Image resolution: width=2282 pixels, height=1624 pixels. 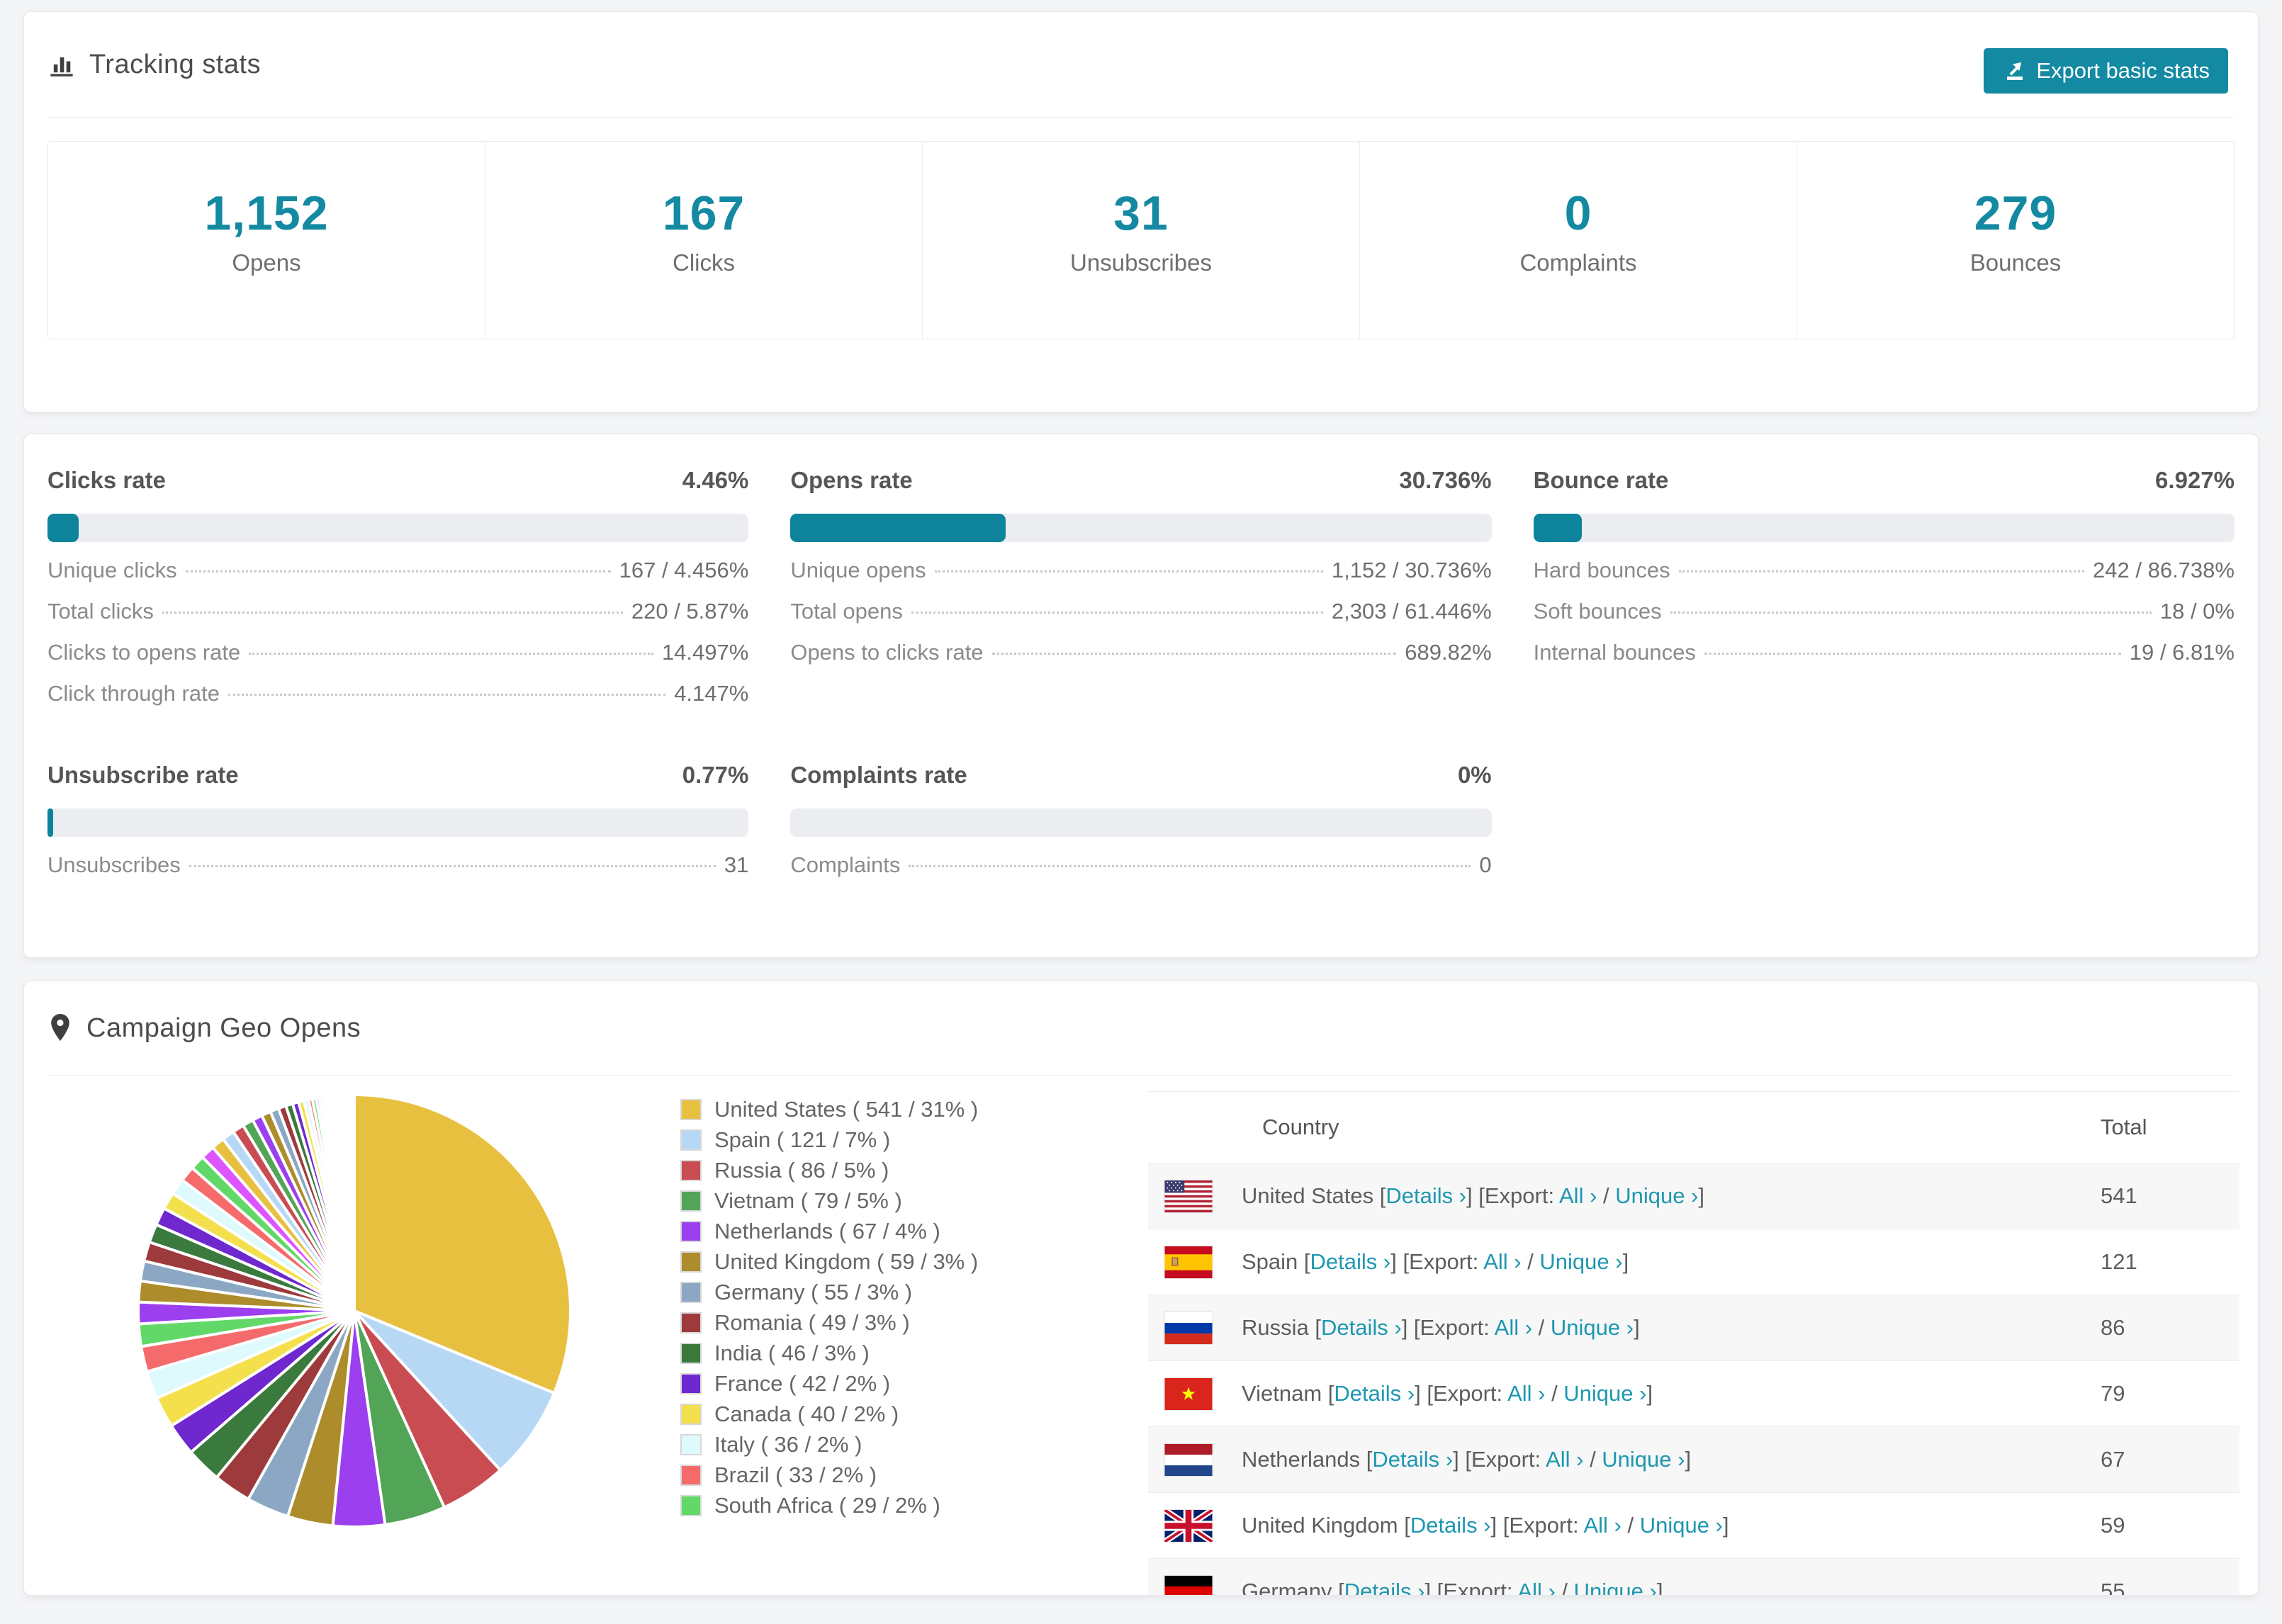 I want to click on total-cell: 55, so click(x=2113, y=1587).